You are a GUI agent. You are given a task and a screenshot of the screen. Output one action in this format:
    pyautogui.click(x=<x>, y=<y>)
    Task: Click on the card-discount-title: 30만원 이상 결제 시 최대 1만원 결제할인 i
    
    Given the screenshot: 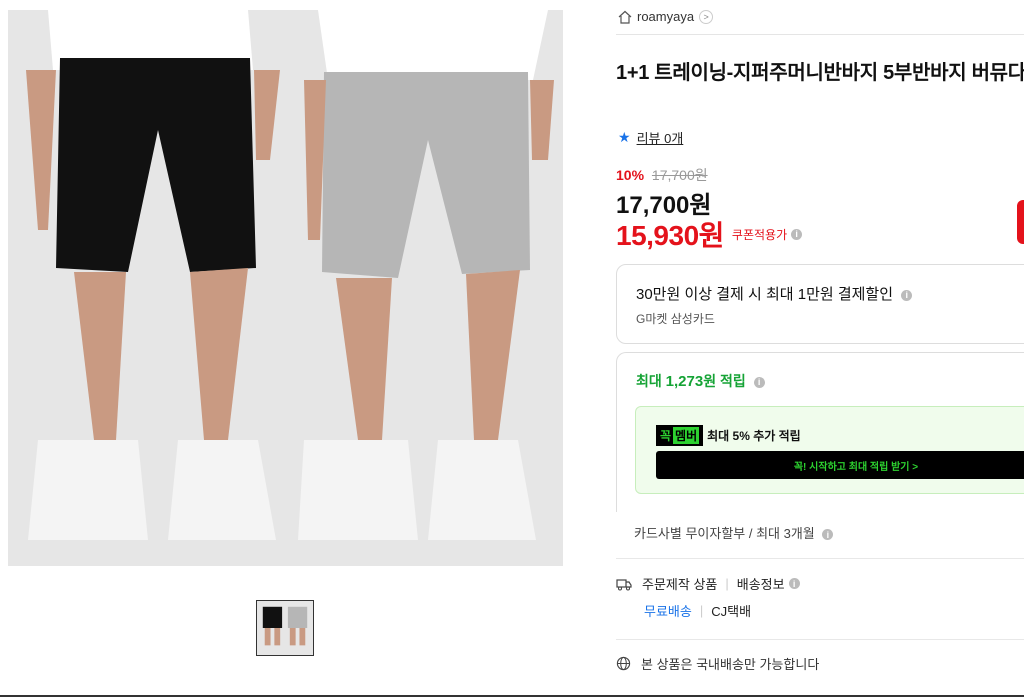 What is the action you would take?
    pyautogui.click(x=774, y=293)
    